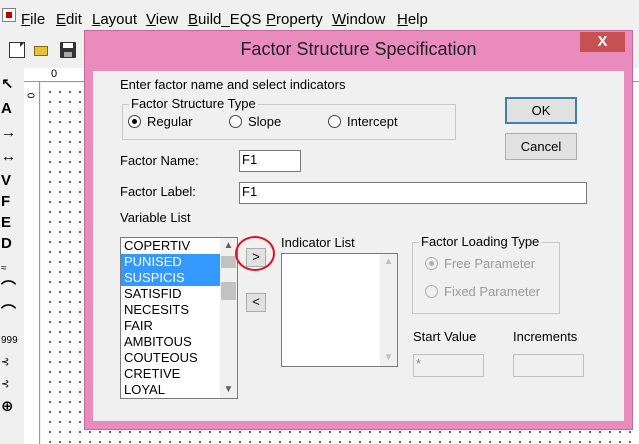  What do you see at coordinates (9, 363) in the screenshot?
I see `multi-path-tool-icon: ⊰` at bounding box center [9, 363].